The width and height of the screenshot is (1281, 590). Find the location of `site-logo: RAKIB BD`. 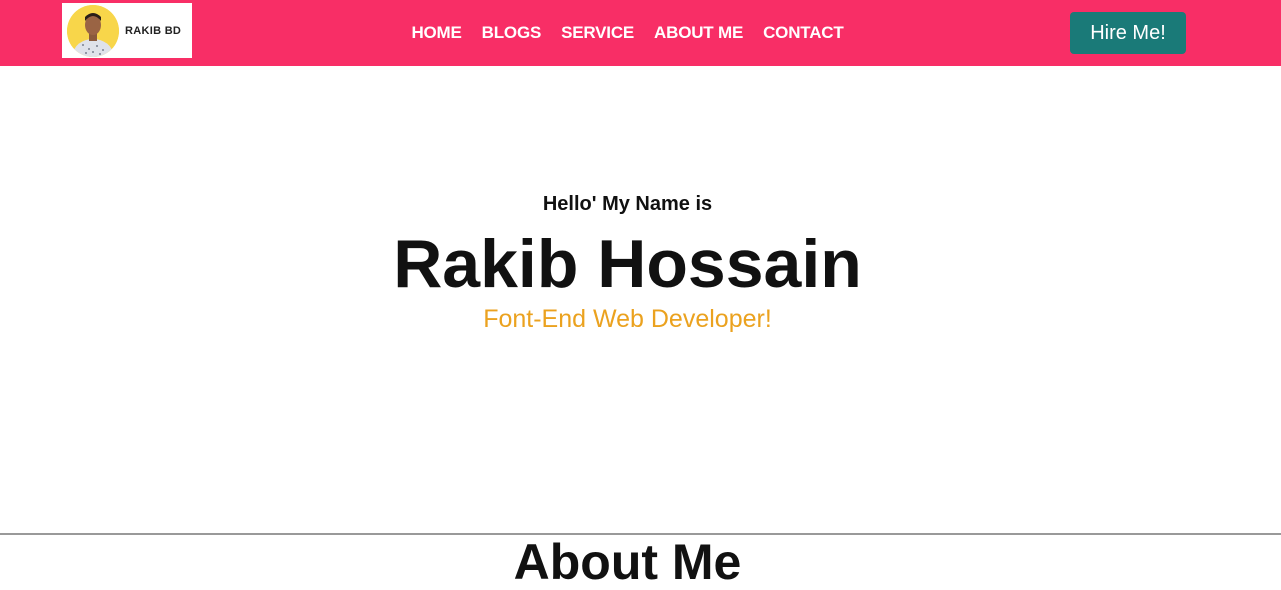

site-logo: RAKIB BD is located at coordinates (127, 30).